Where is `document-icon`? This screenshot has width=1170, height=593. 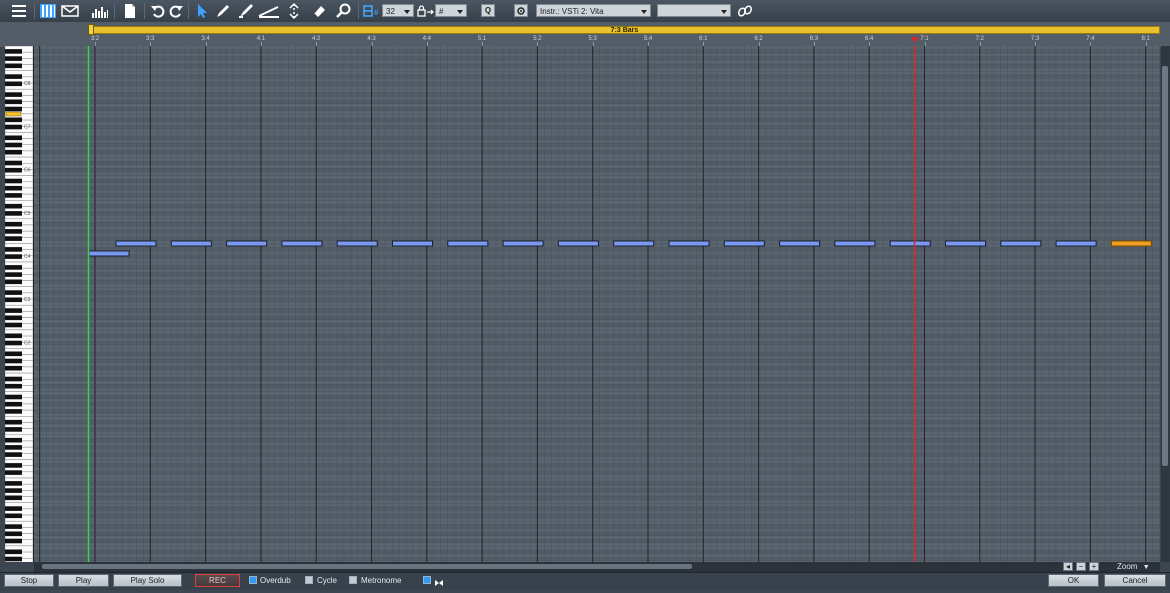
document-icon is located at coordinates (130, 11).